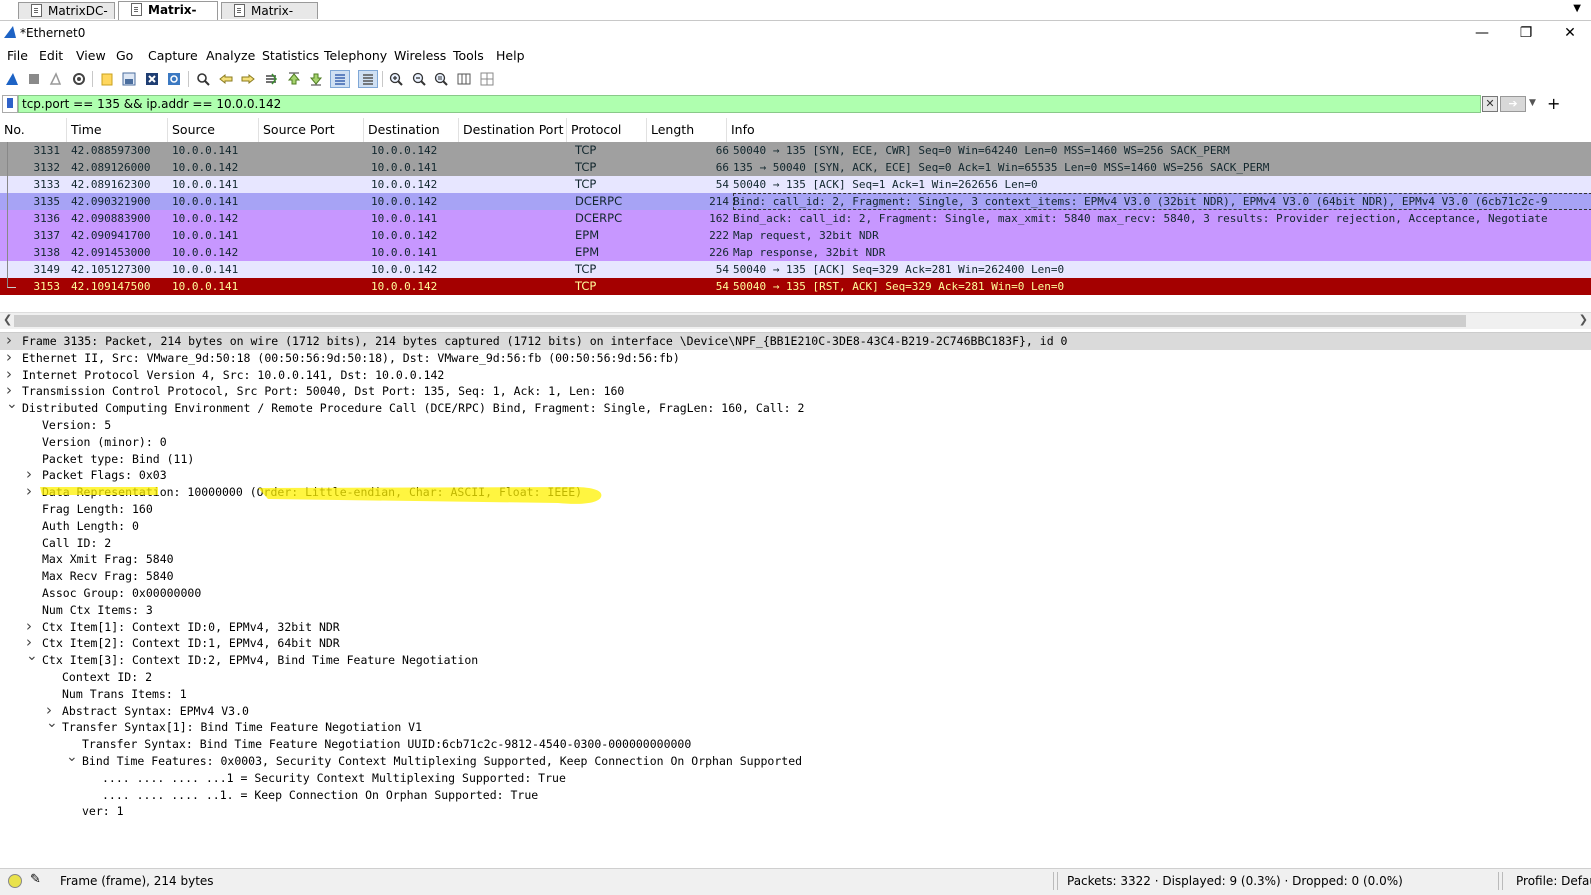 The height and width of the screenshot is (895, 1591). What do you see at coordinates (487, 79) in the screenshot?
I see `layout-grid-icon` at bounding box center [487, 79].